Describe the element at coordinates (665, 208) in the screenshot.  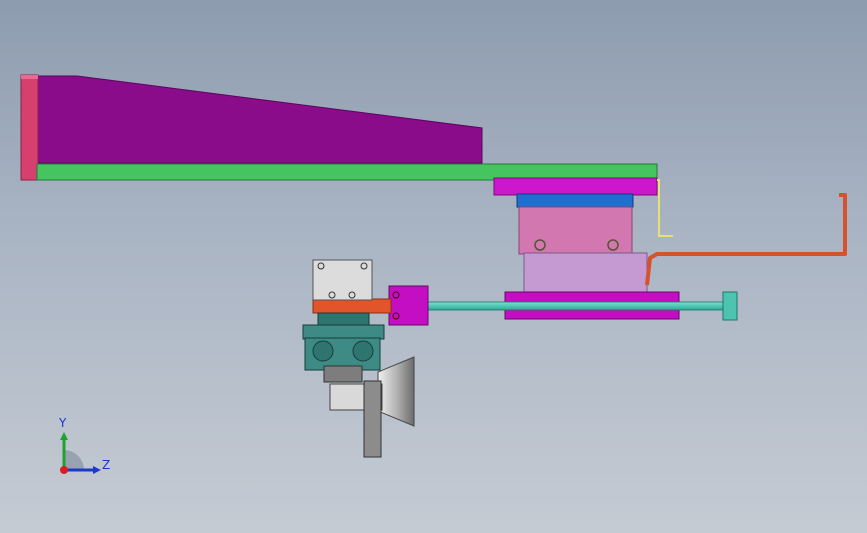
I see `small-bracket` at that location.